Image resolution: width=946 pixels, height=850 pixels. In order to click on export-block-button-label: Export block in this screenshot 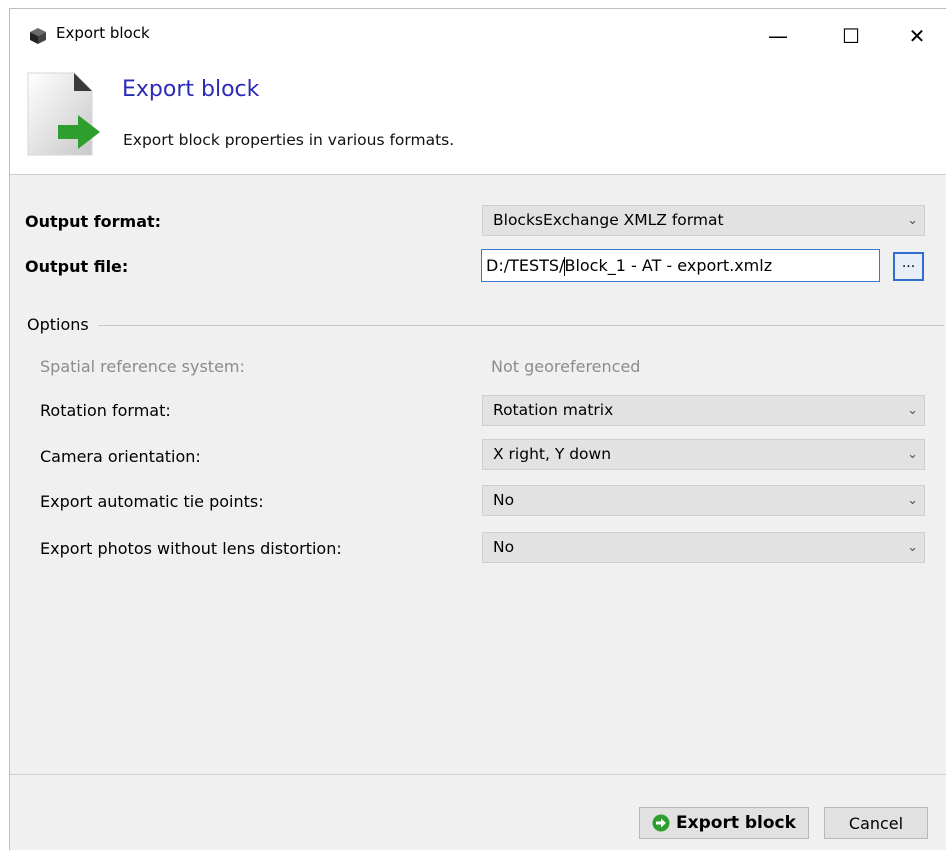, I will do `click(736, 823)`.